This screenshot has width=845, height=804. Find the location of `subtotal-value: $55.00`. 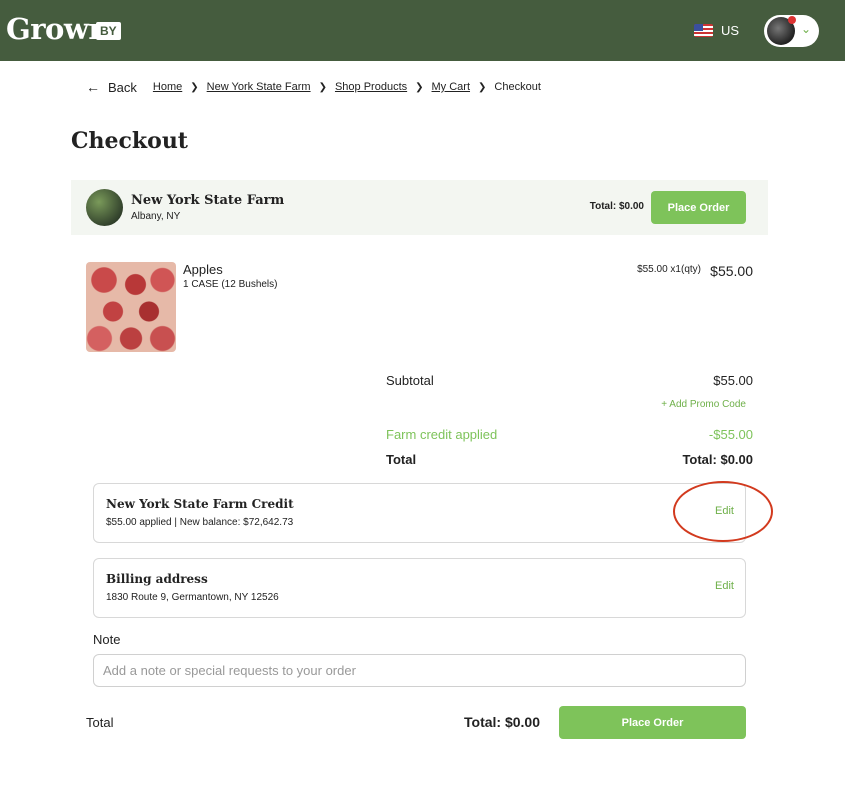

subtotal-value: $55.00 is located at coordinates (733, 380).